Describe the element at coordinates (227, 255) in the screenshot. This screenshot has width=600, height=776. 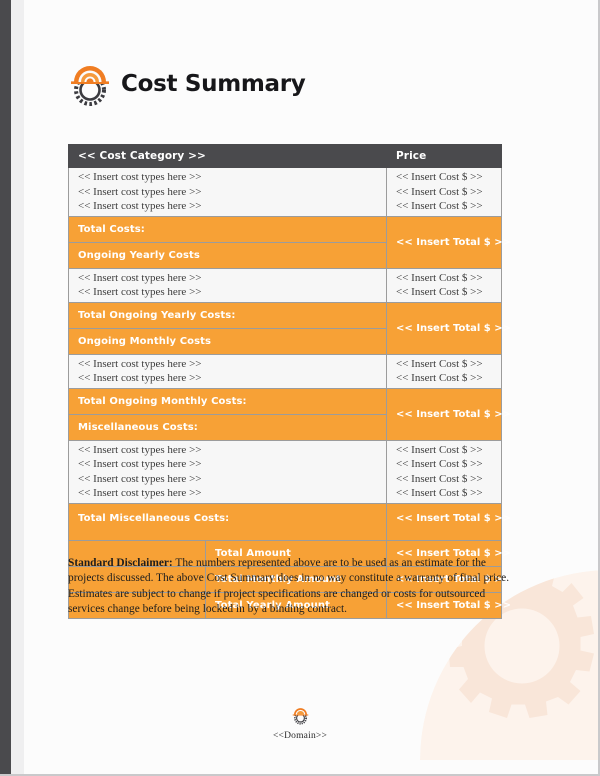
I see `section-label-ongoing-yearly-costs: Ongoing Yearly Costs` at that location.